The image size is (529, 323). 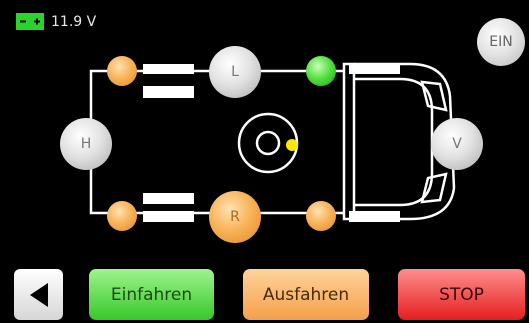 What do you see at coordinates (122, 71) in the screenshot?
I see `valve-top-left` at bounding box center [122, 71].